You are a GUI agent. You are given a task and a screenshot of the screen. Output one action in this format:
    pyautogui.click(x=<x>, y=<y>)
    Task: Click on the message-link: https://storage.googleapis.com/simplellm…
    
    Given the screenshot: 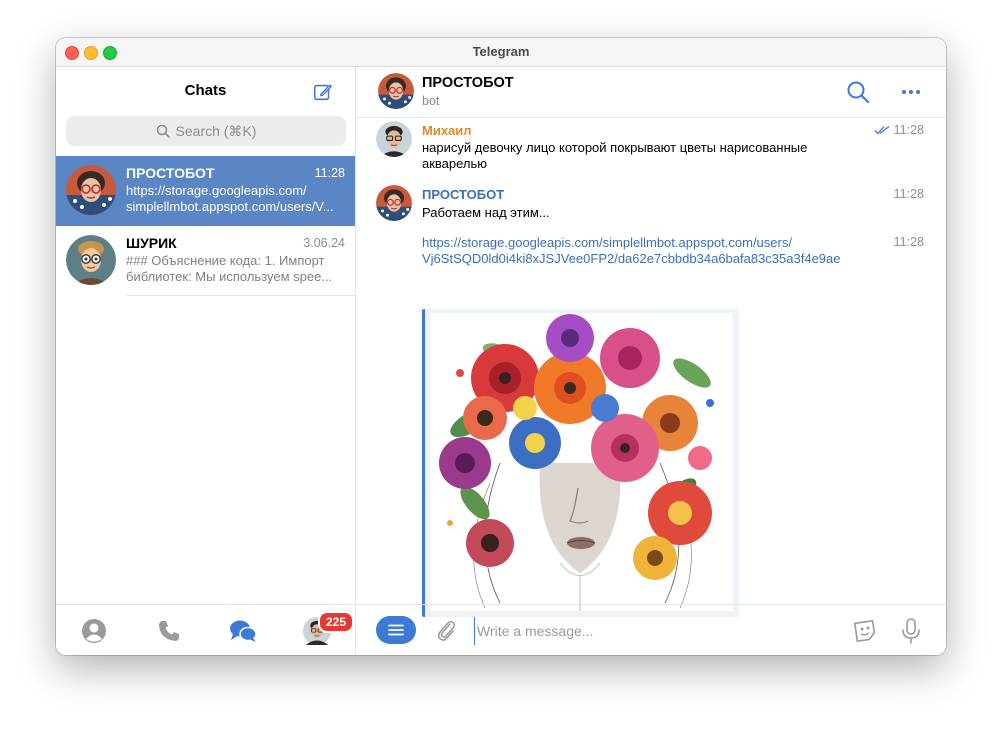 What is the action you would take?
    pyautogui.click(x=631, y=251)
    